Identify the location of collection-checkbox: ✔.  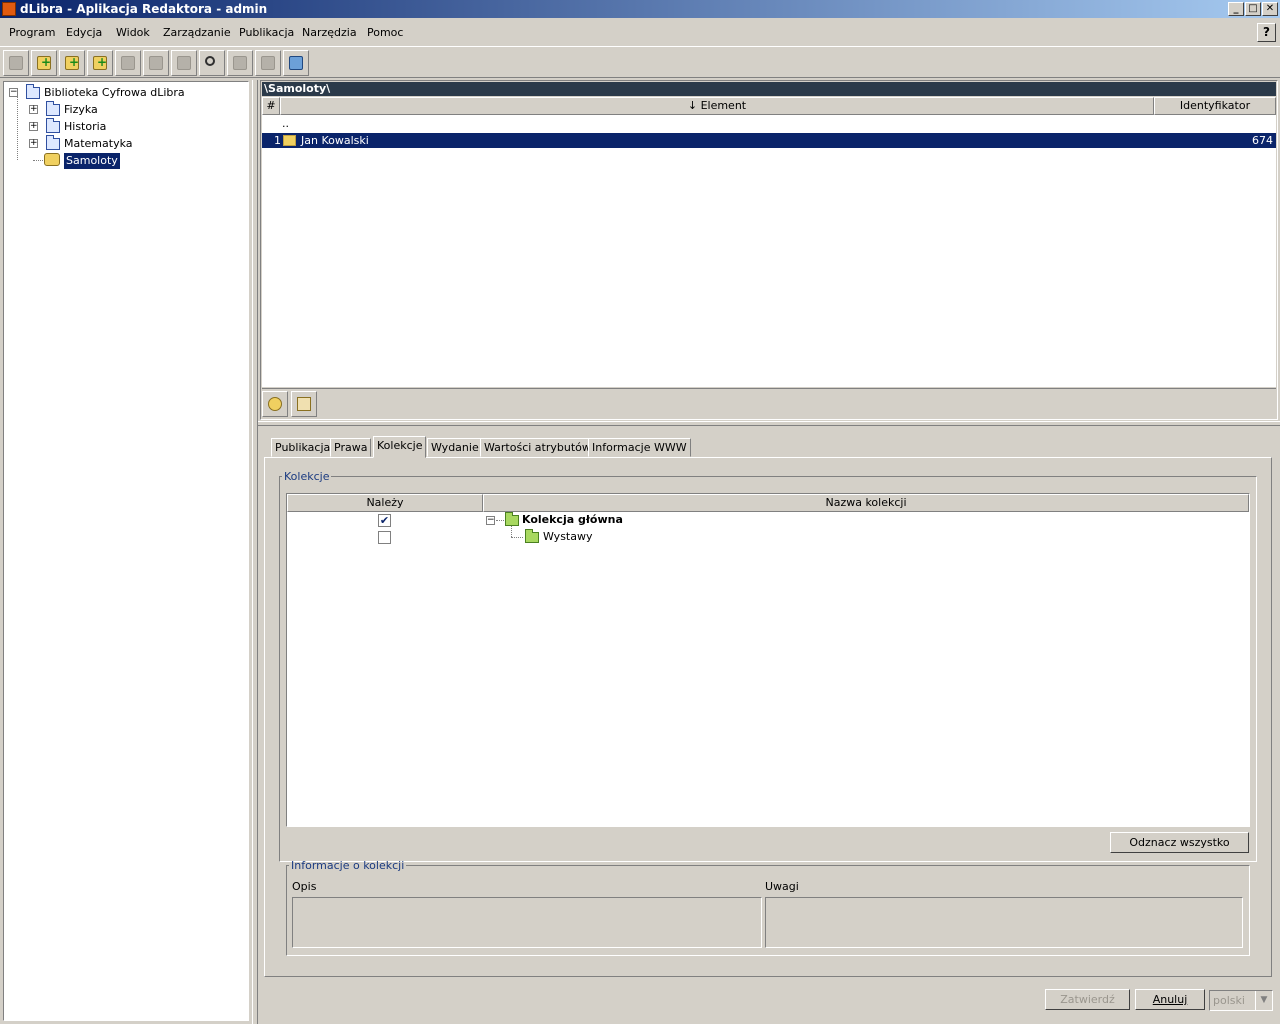
(384, 520).